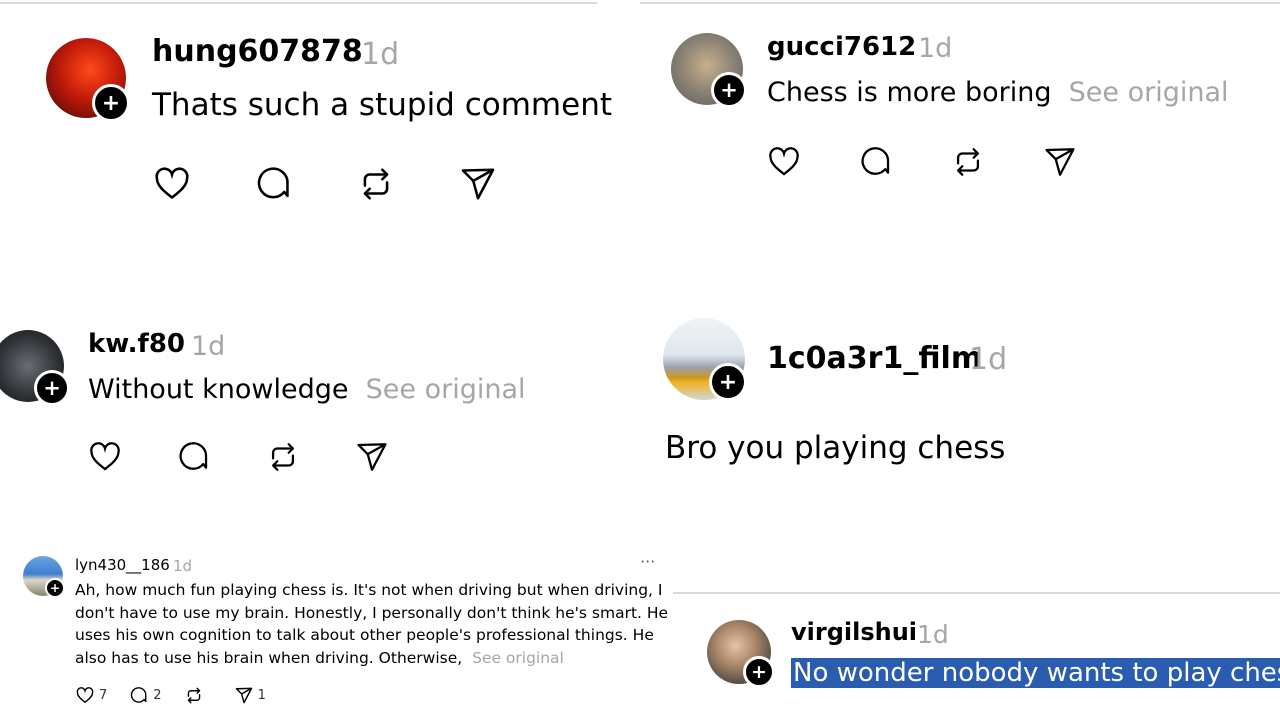 Image resolution: width=1280 pixels, height=720 pixels. I want to click on username: lyn430__186, so click(122, 565).